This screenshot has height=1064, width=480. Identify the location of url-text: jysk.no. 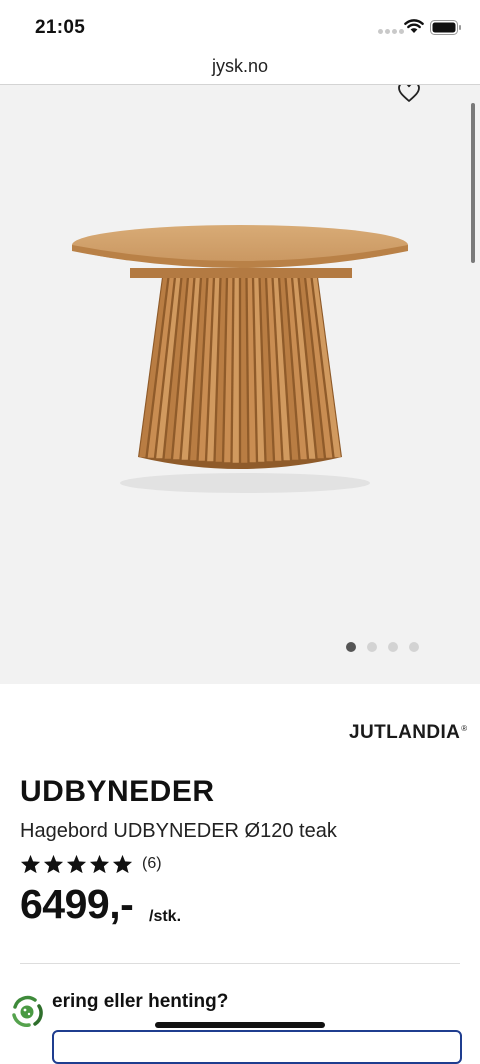
(240, 66).